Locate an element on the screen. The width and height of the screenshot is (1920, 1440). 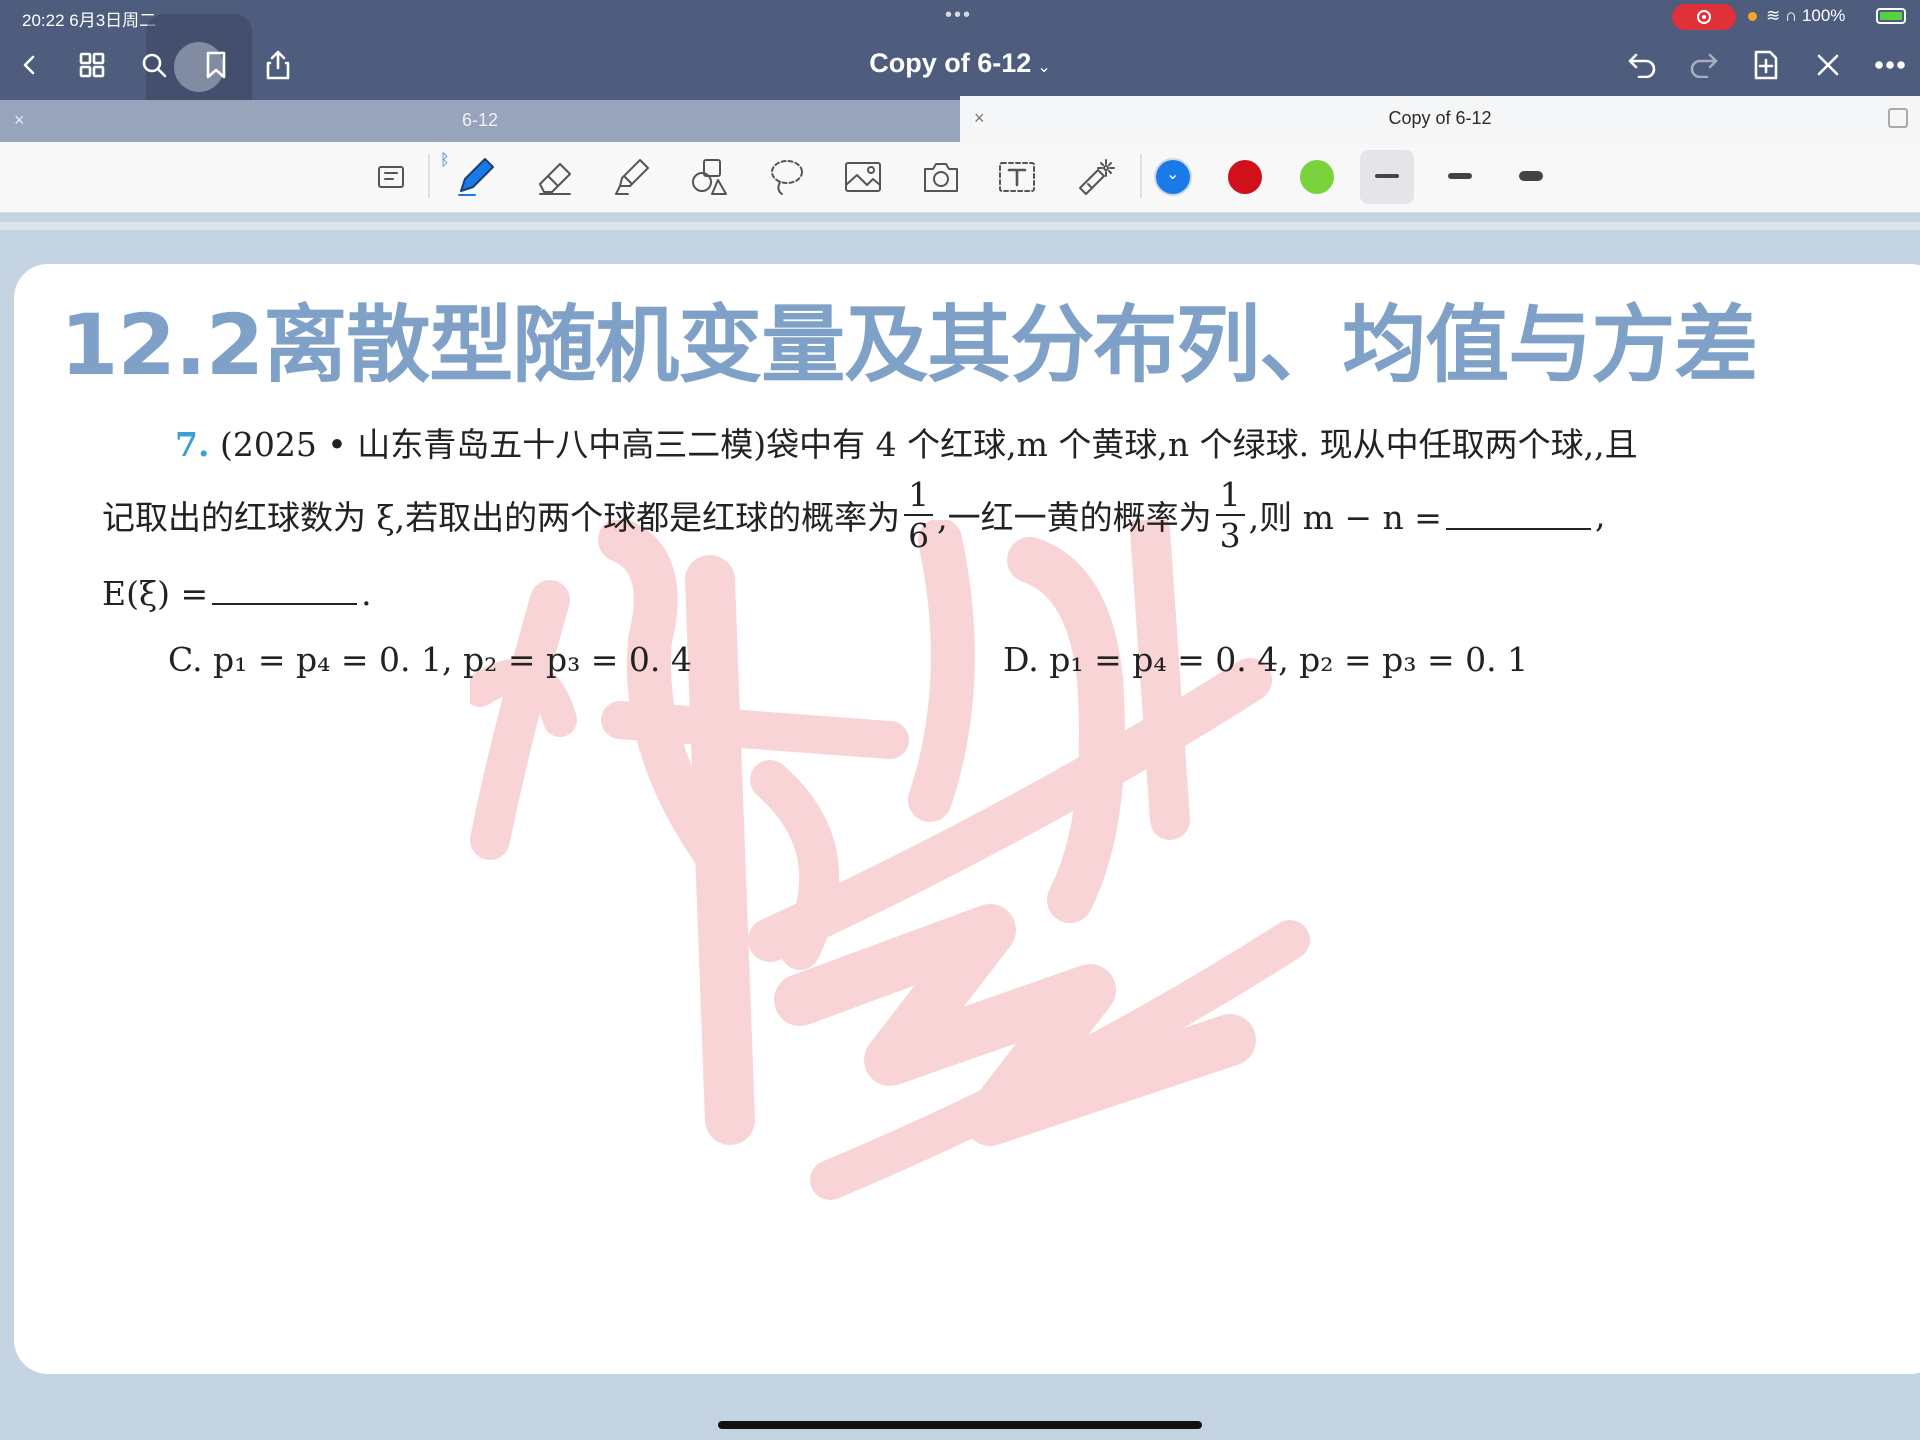
home-indicator is located at coordinates (960, 1425).